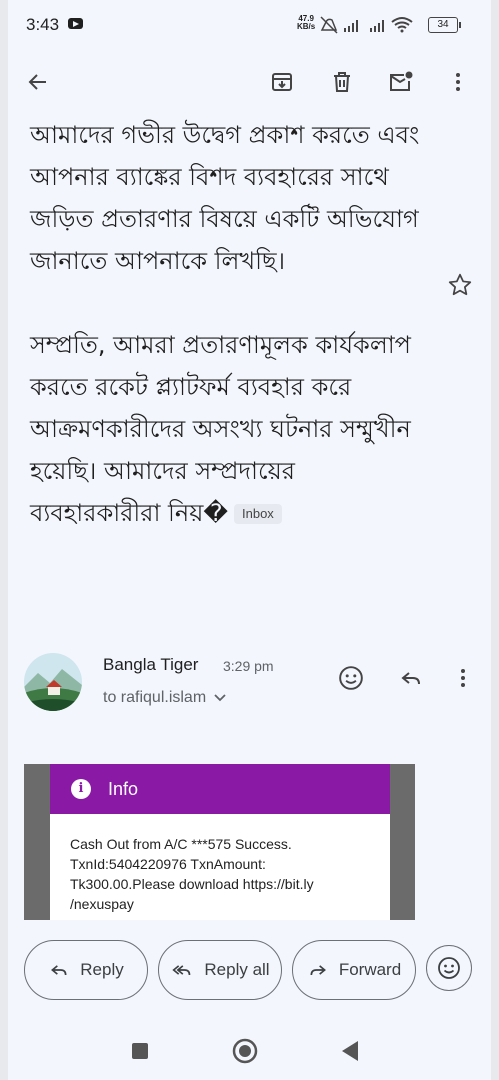 The image size is (499, 1080). I want to click on sender-name: Bangla Tiger, so click(150, 665).